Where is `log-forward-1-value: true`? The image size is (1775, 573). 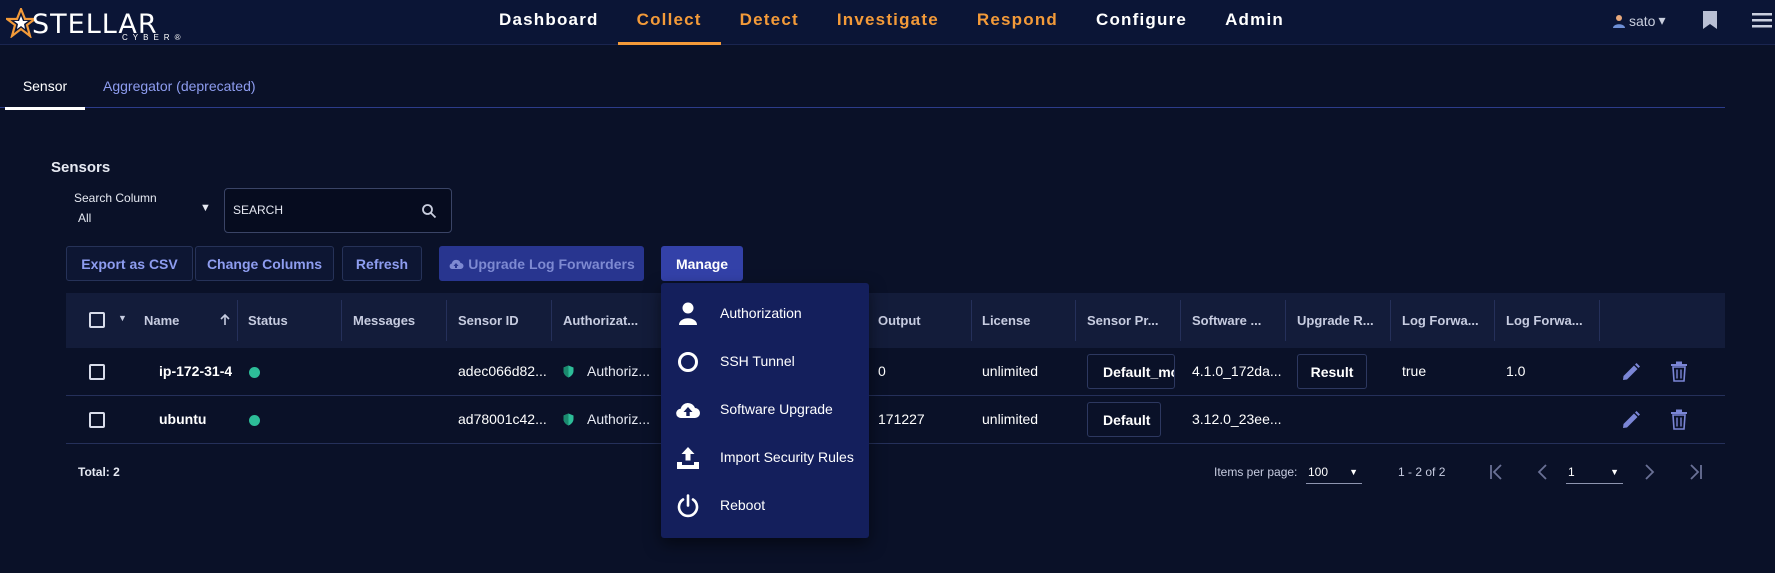
log-forward-1-value: true is located at coordinates (1414, 371).